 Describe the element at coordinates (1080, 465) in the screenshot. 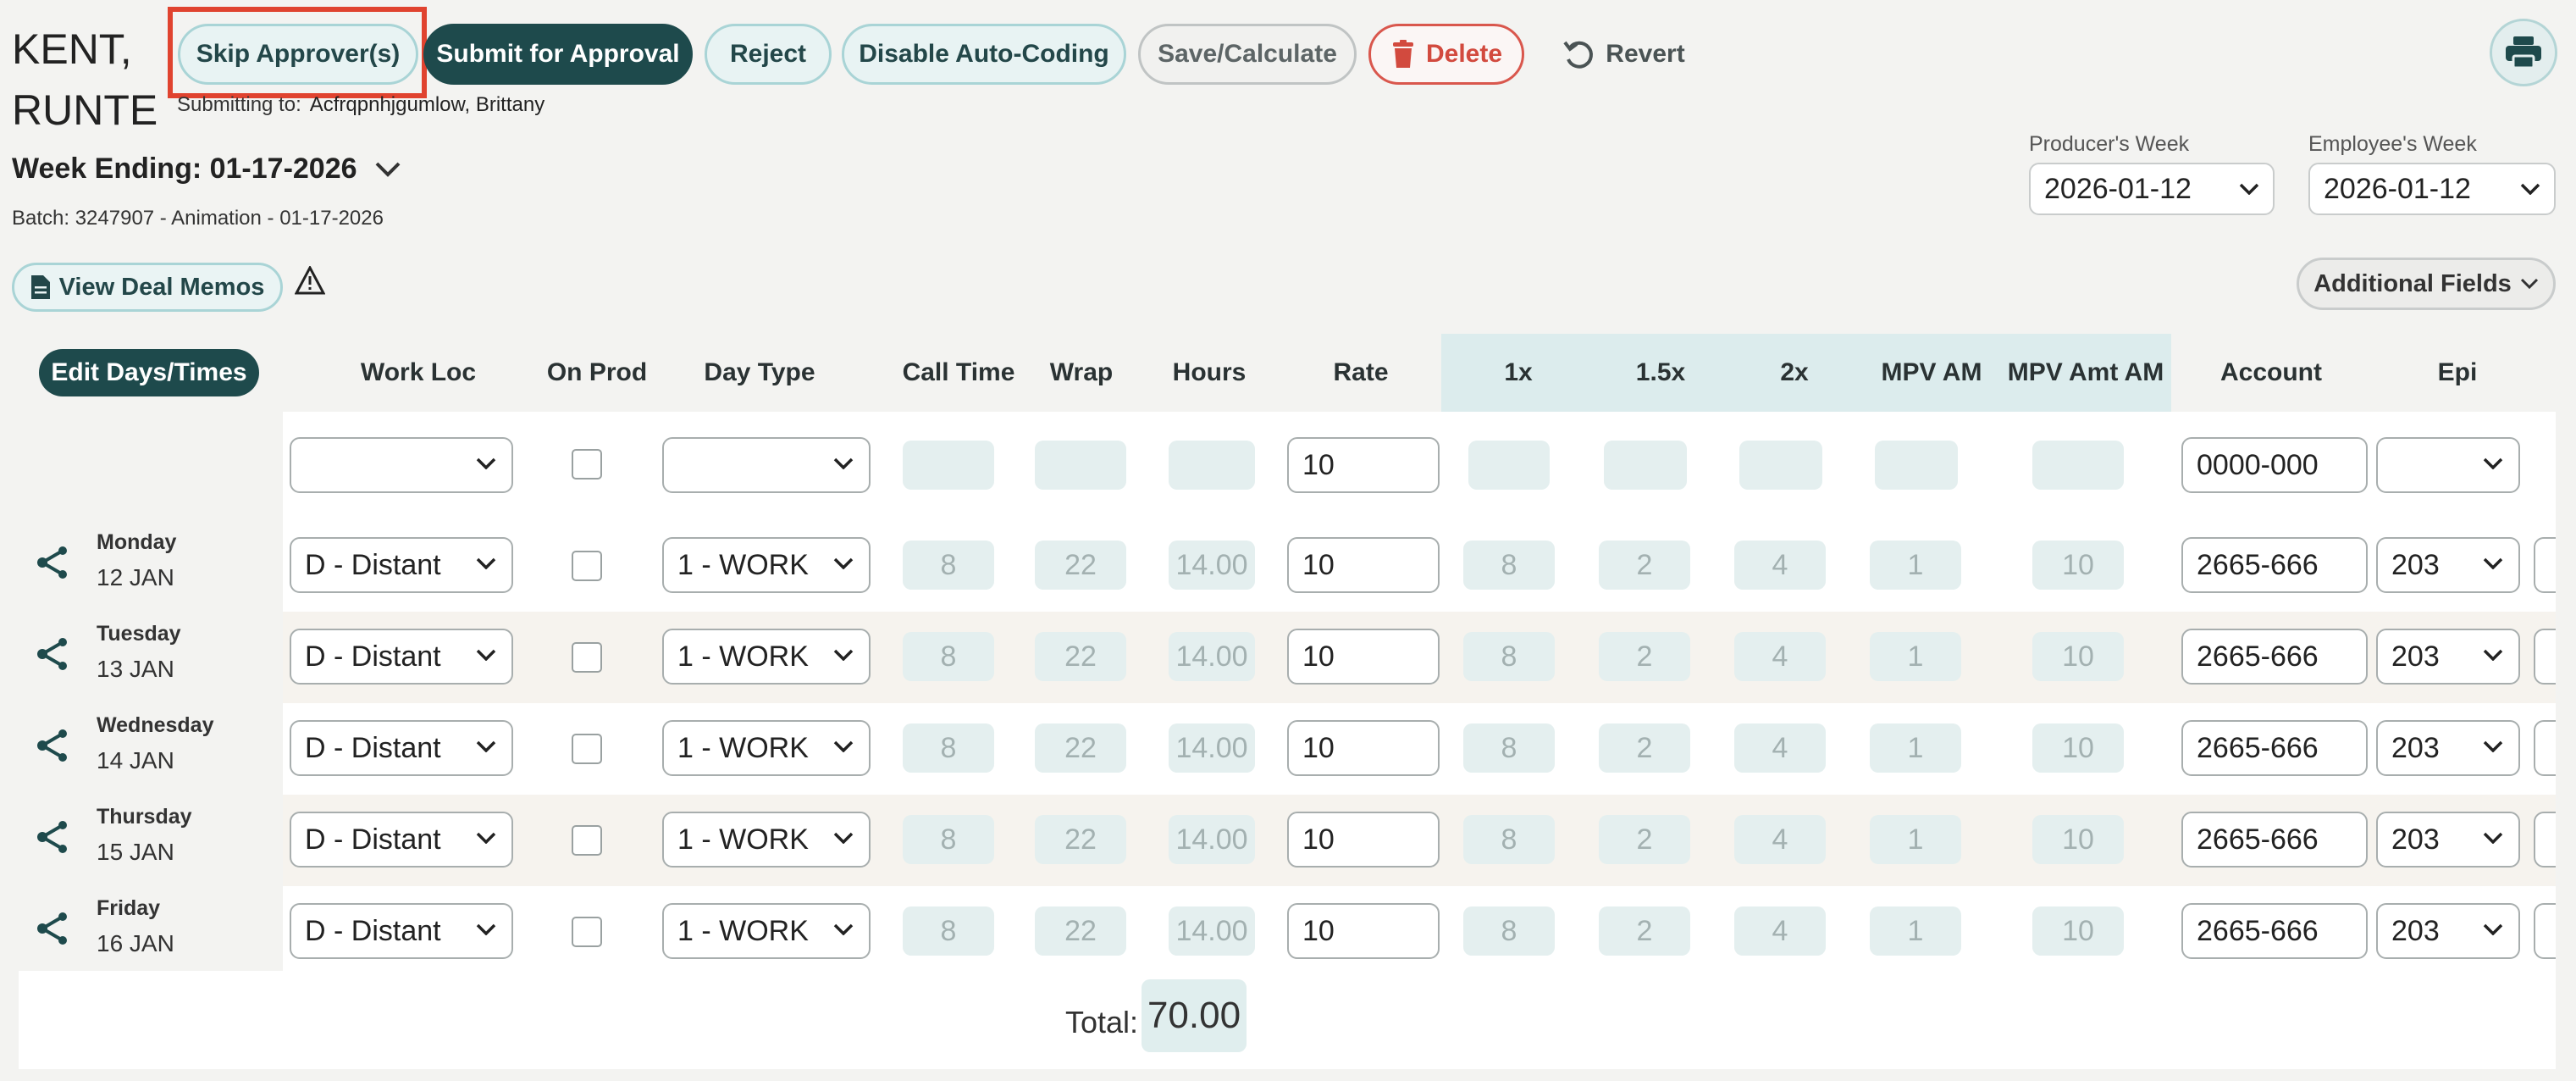

I see `wrap-field` at that location.